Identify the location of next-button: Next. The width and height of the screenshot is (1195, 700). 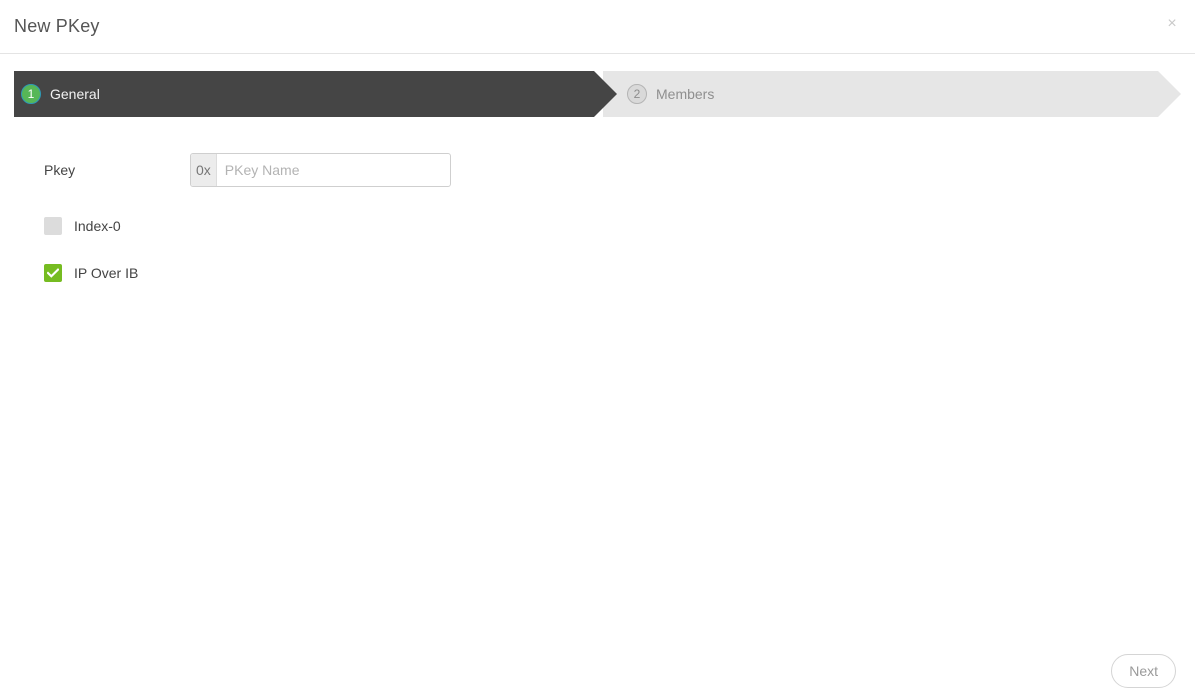
(1143, 671).